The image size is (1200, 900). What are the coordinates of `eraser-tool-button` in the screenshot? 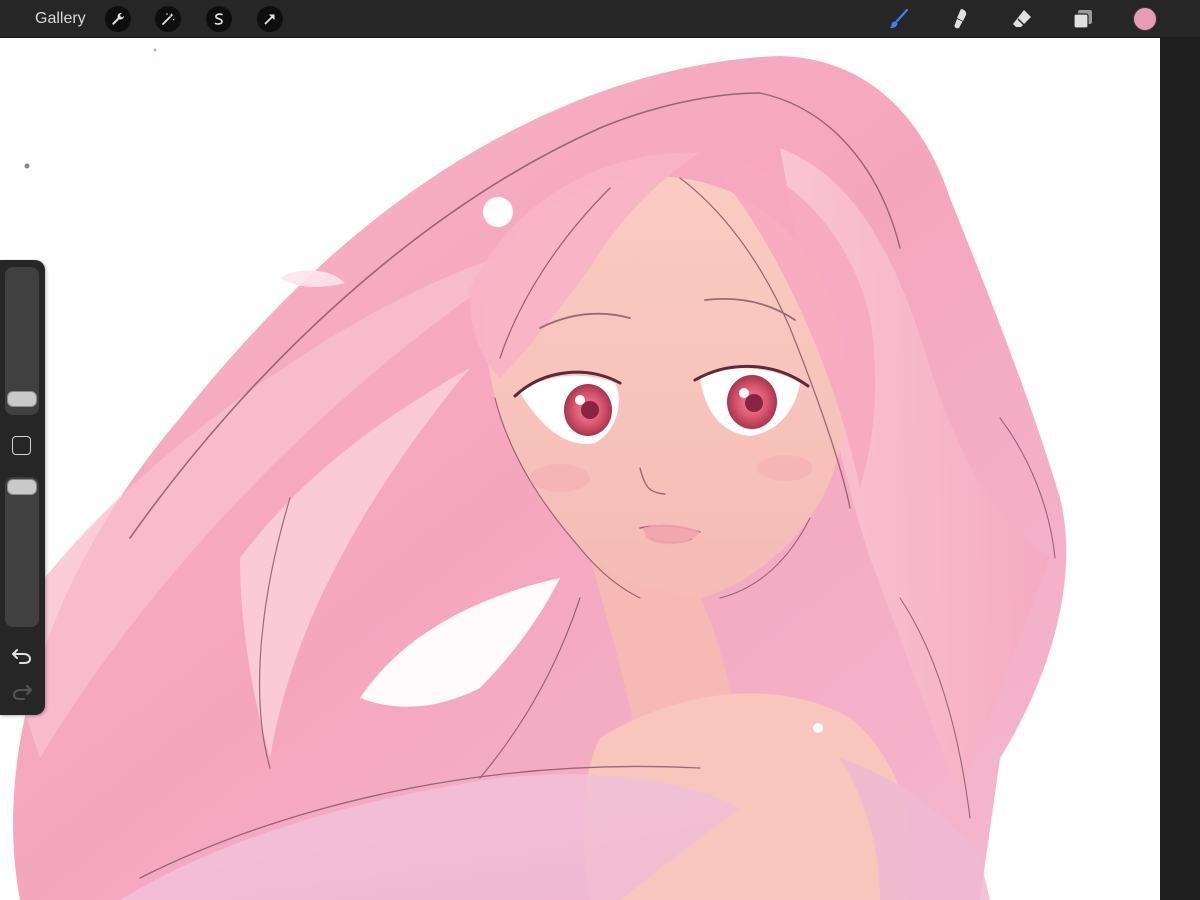 It's located at (1022, 19).